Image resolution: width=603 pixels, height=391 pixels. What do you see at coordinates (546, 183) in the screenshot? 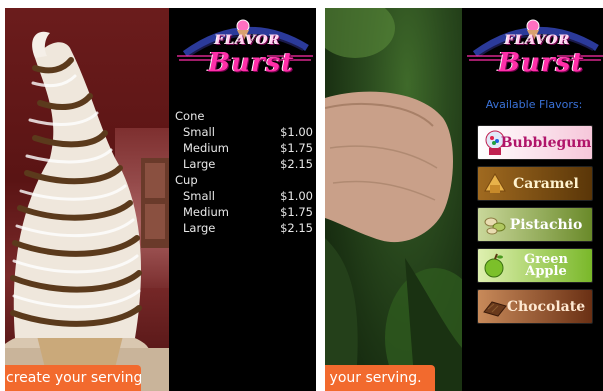
I see `flavor-label: Caramel` at bounding box center [546, 183].